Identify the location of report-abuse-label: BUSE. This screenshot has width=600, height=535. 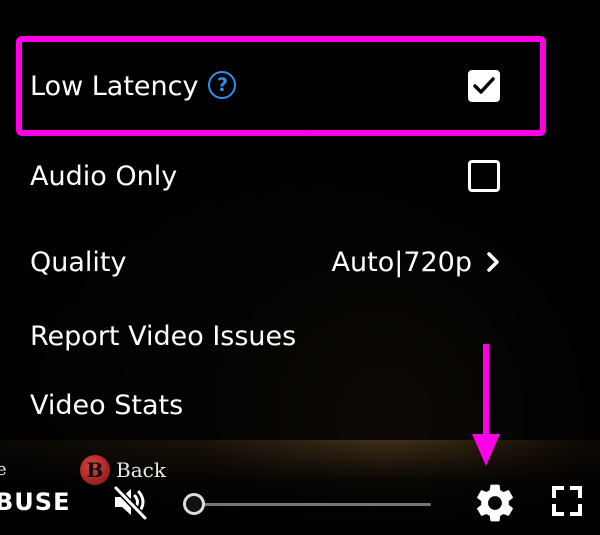
(35, 502).